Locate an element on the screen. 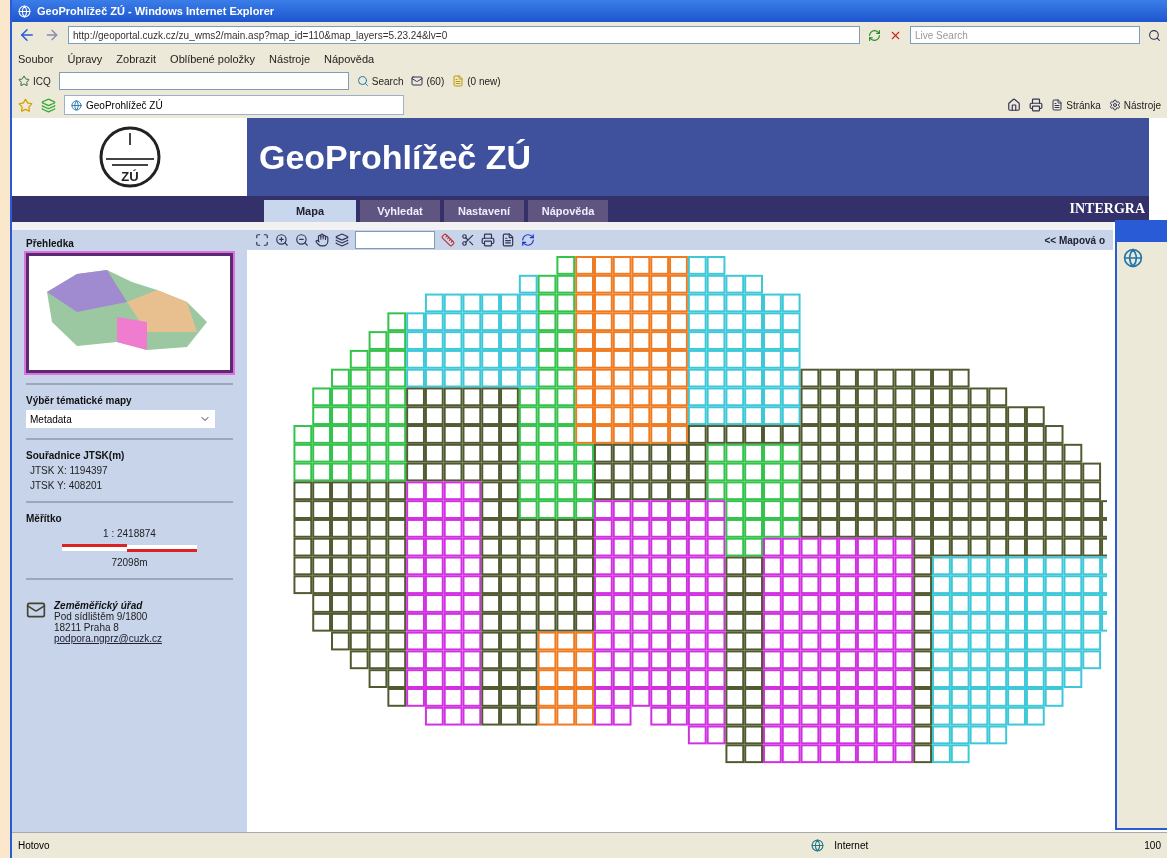 This screenshot has width=1167, height=858. email-link: podpora.ngprz@cuzk.cz is located at coordinates (108, 638).